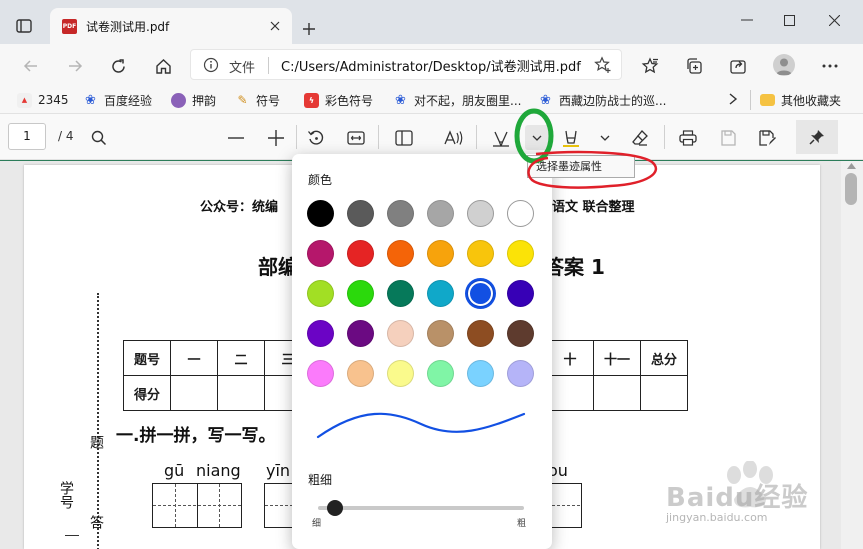 This screenshot has height=549, width=863. Describe the element at coordinates (421, 508) in the screenshot. I see `thickness-slider-track` at that location.